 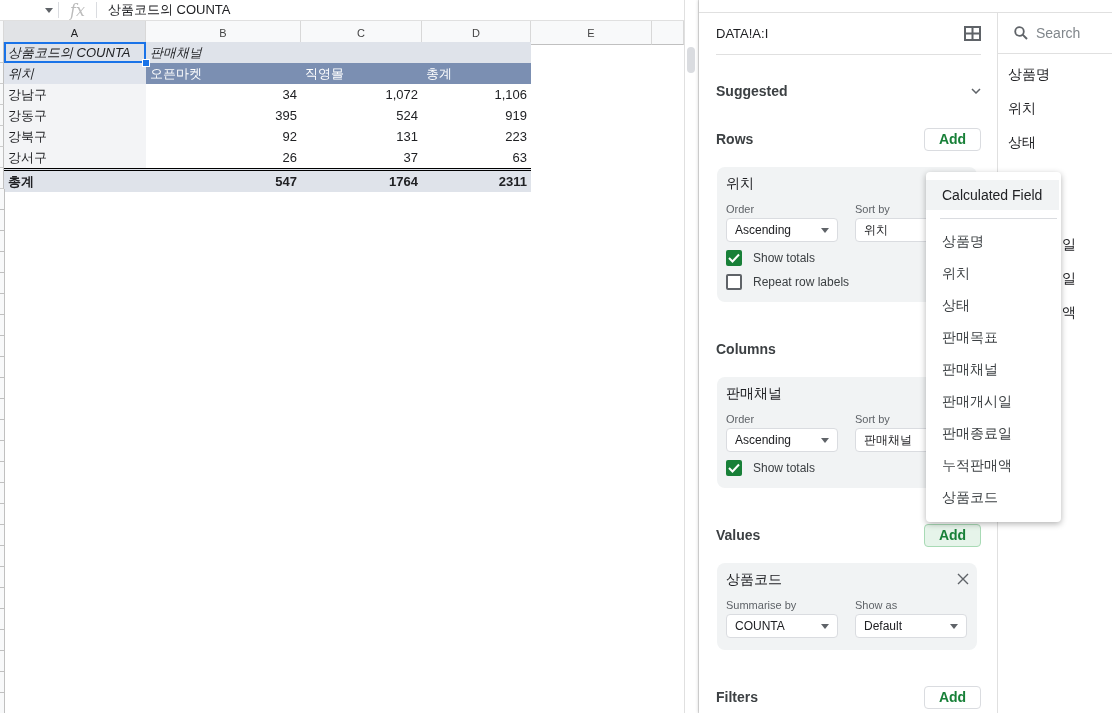 I want to click on table-cell-text: 524, so click(x=407, y=116).